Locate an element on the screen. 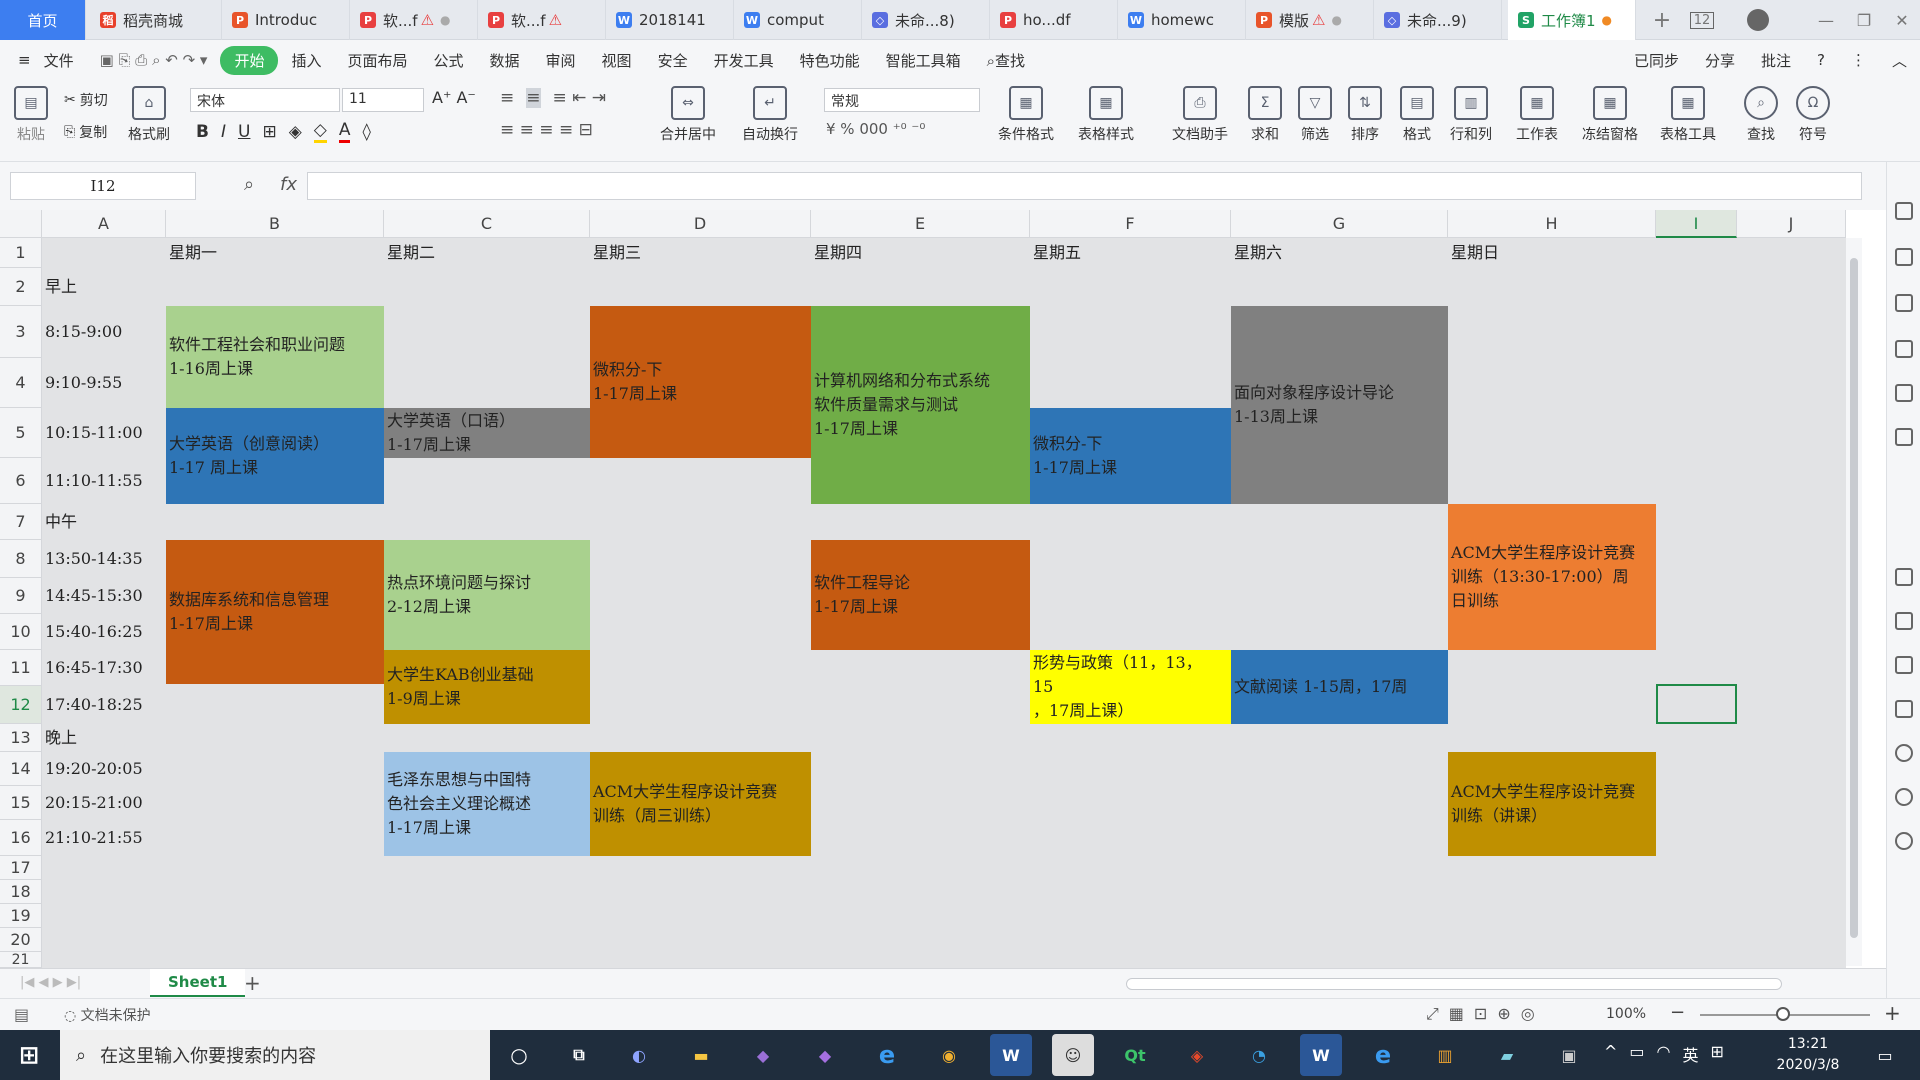  course-block: 形势与政策（11，13， 15 ，17周上课） is located at coordinates (1130, 687).